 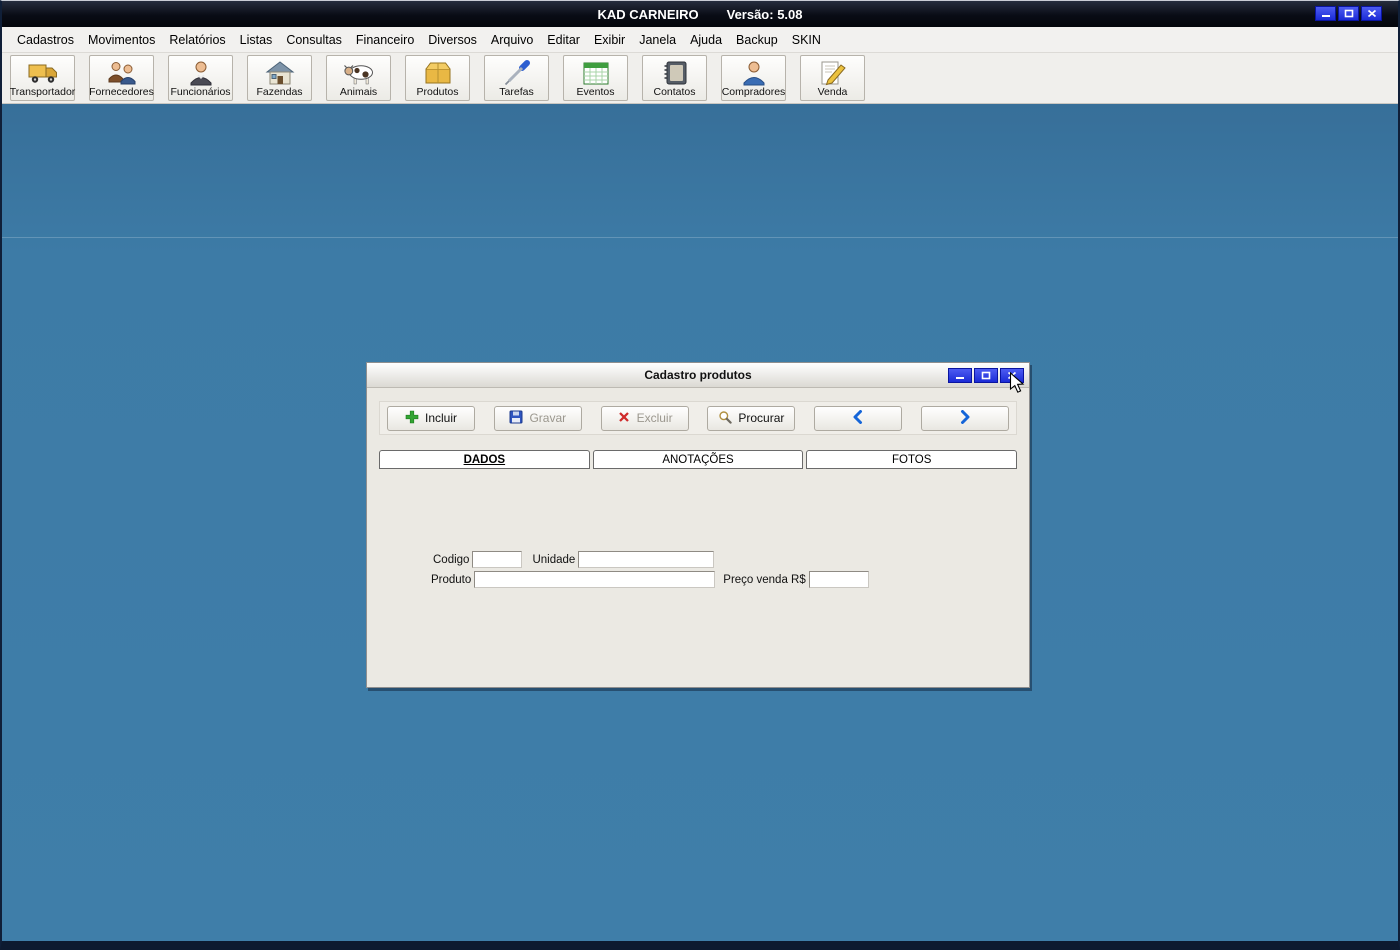 What do you see at coordinates (279, 92) in the screenshot?
I see `toolbar-button-label: Fazendas` at bounding box center [279, 92].